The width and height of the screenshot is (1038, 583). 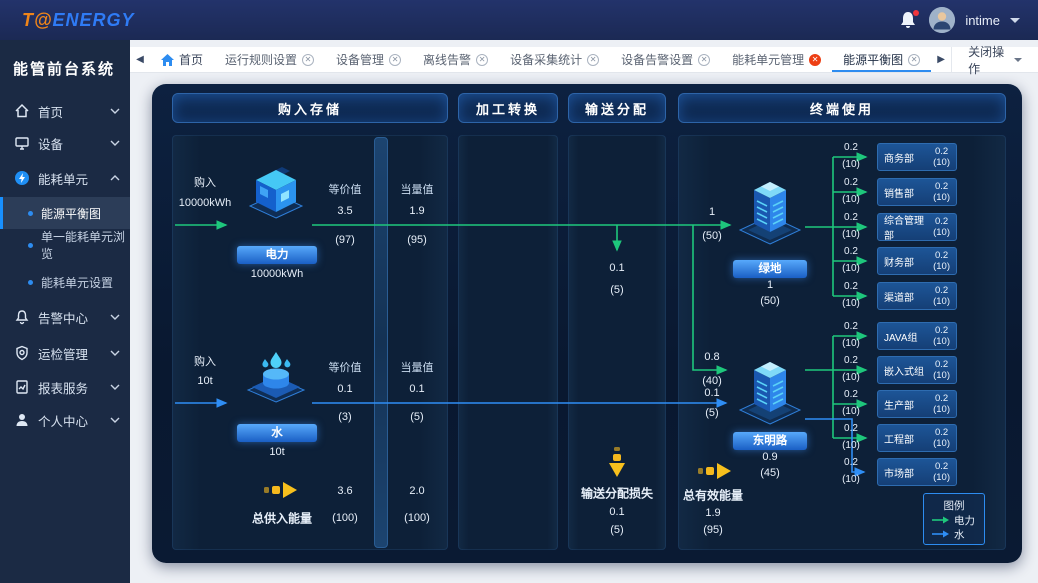 What do you see at coordinates (65, 387) in the screenshot?
I see `sidebar-item-reports: 报表服务` at bounding box center [65, 387].